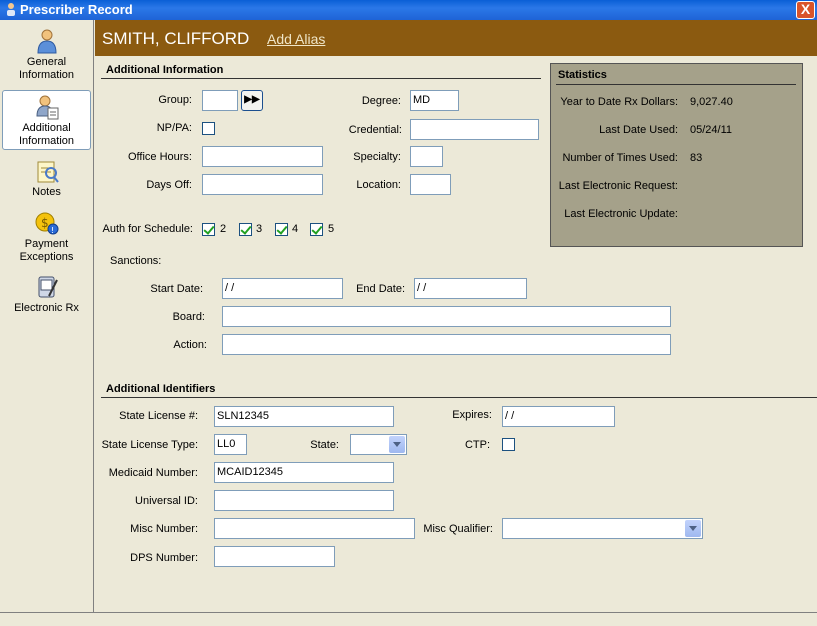 This screenshot has height=626, width=817. I want to click on expires-input: / /, so click(558, 416).